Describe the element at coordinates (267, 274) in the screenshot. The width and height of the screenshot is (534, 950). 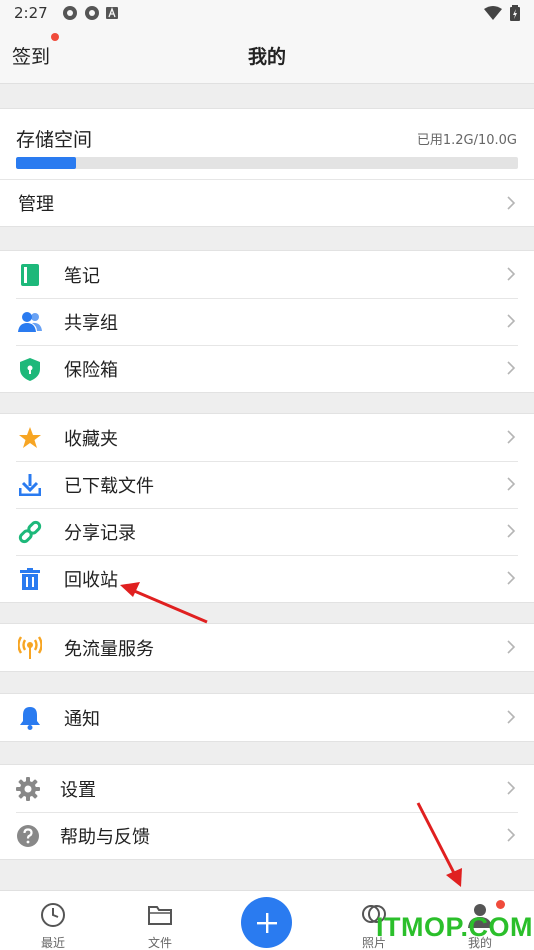
I see `menu-item-notes: 笔记` at that location.